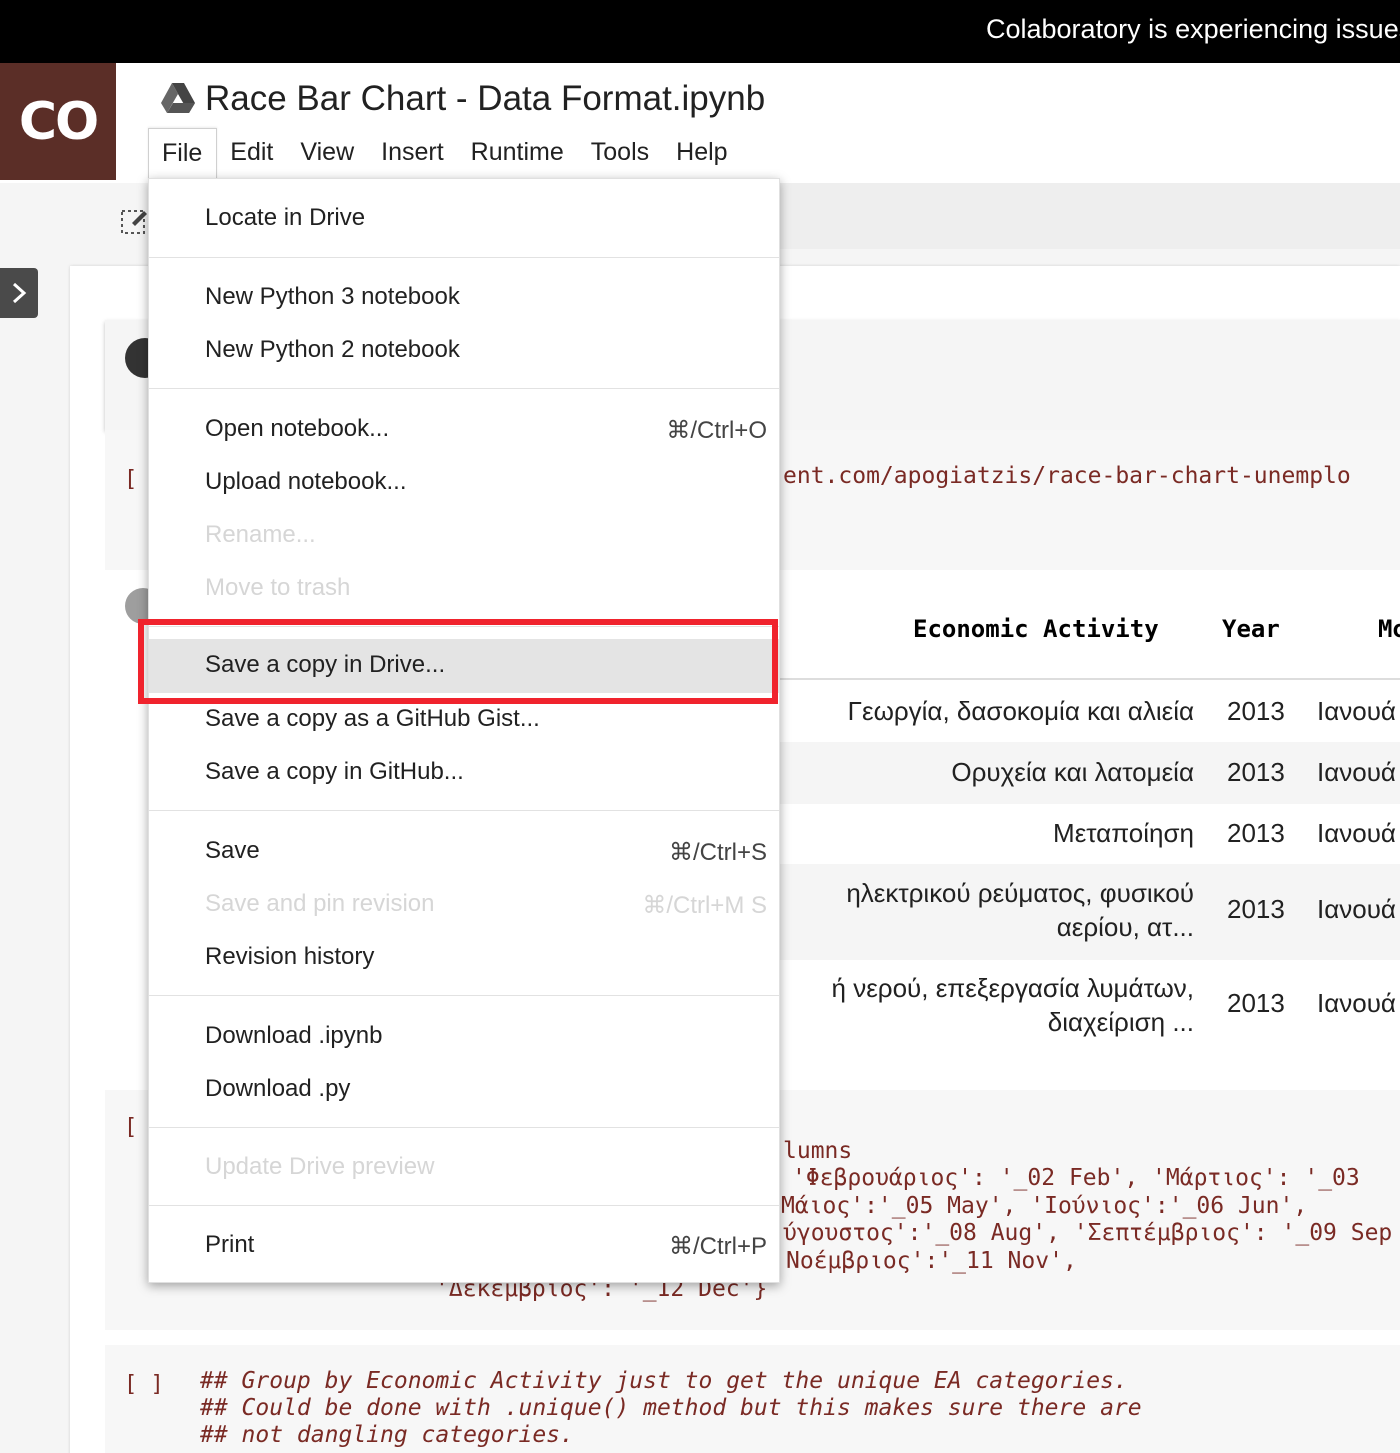 The height and width of the screenshot is (1453, 1400). What do you see at coordinates (327, 154) in the screenshot?
I see `menu-view: View` at bounding box center [327, 154].